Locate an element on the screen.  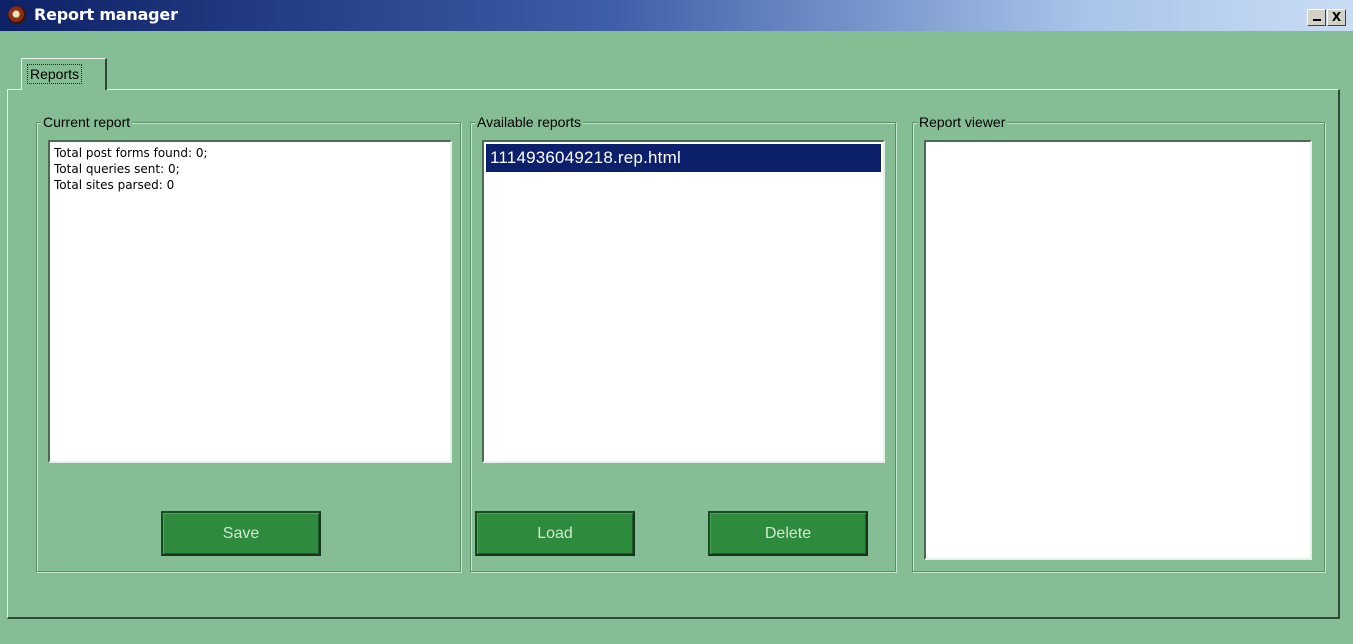
window-title: Report manager is located at coordinates (106, 14).